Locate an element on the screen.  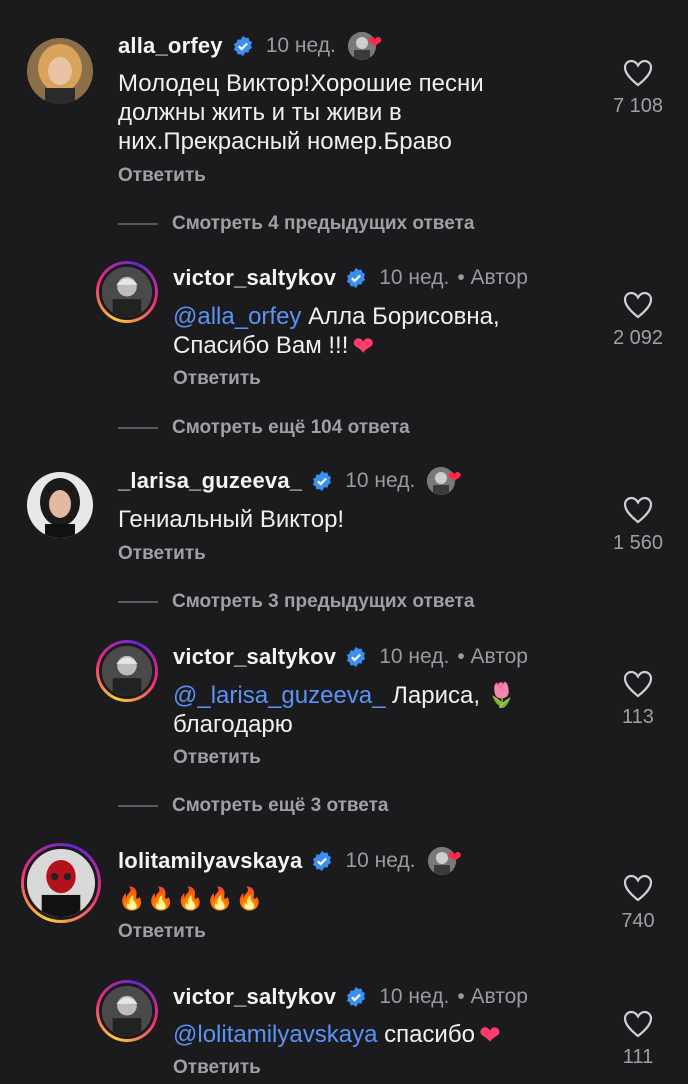
like-button: 740 is located at coordinates (638, 903).